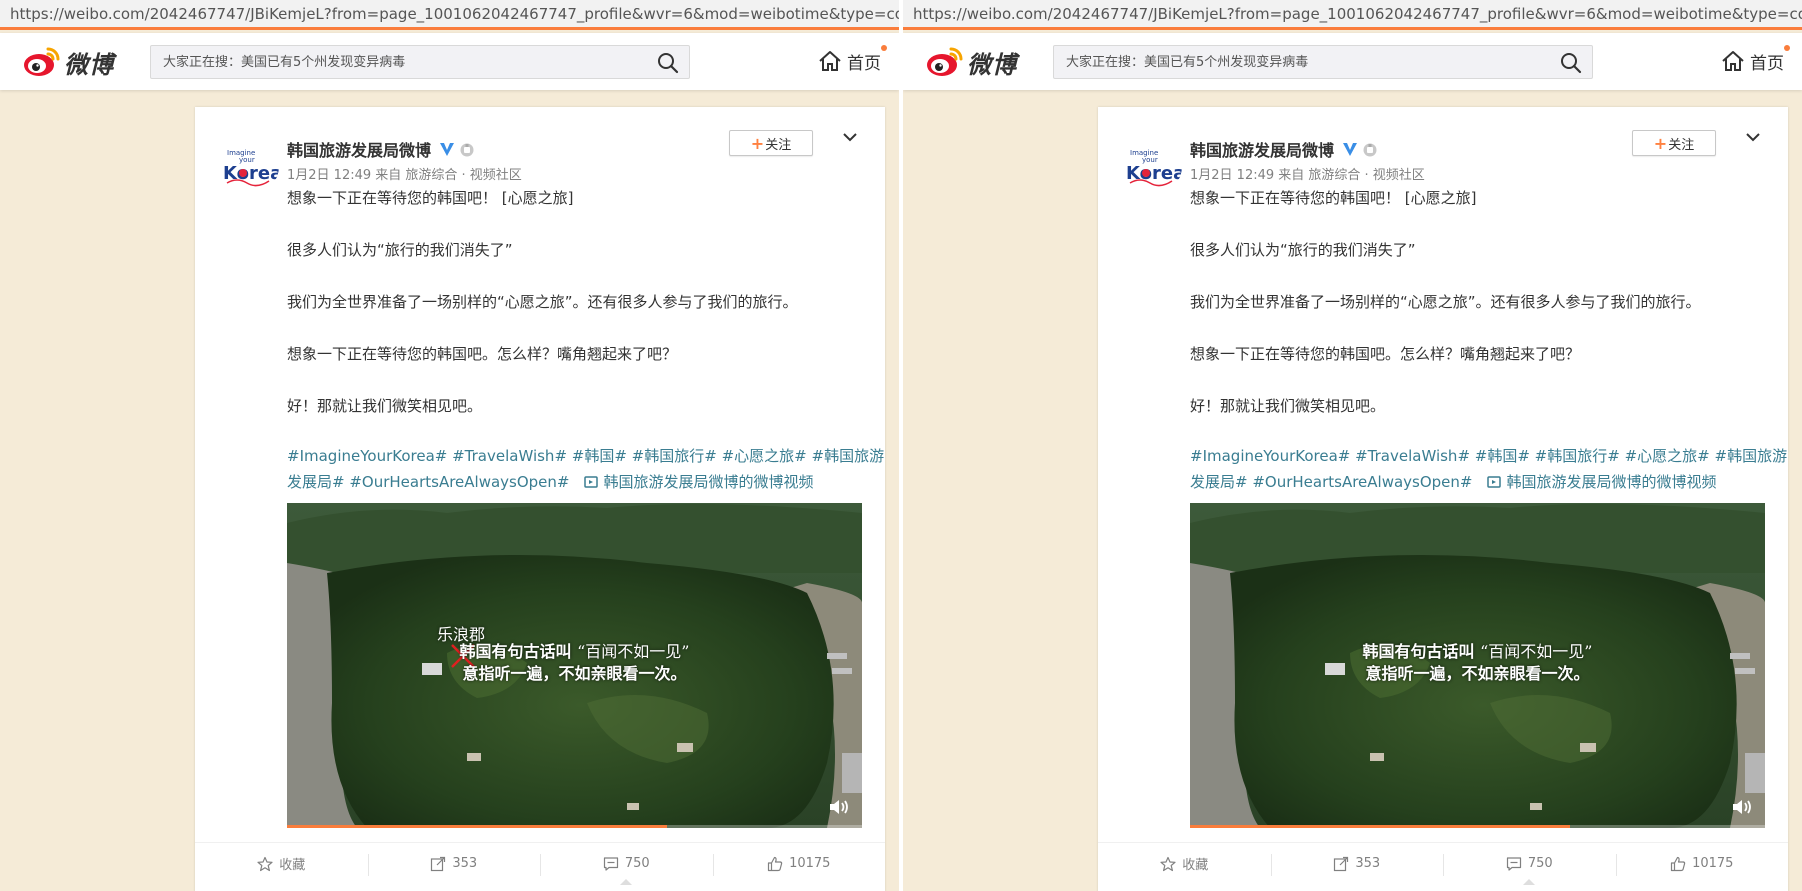 This screenshot has height=891, width=1802. What do you see at coordinates (884, 48) in the screenshot?
I see `notification-dot` at bounding box center [884, 48].